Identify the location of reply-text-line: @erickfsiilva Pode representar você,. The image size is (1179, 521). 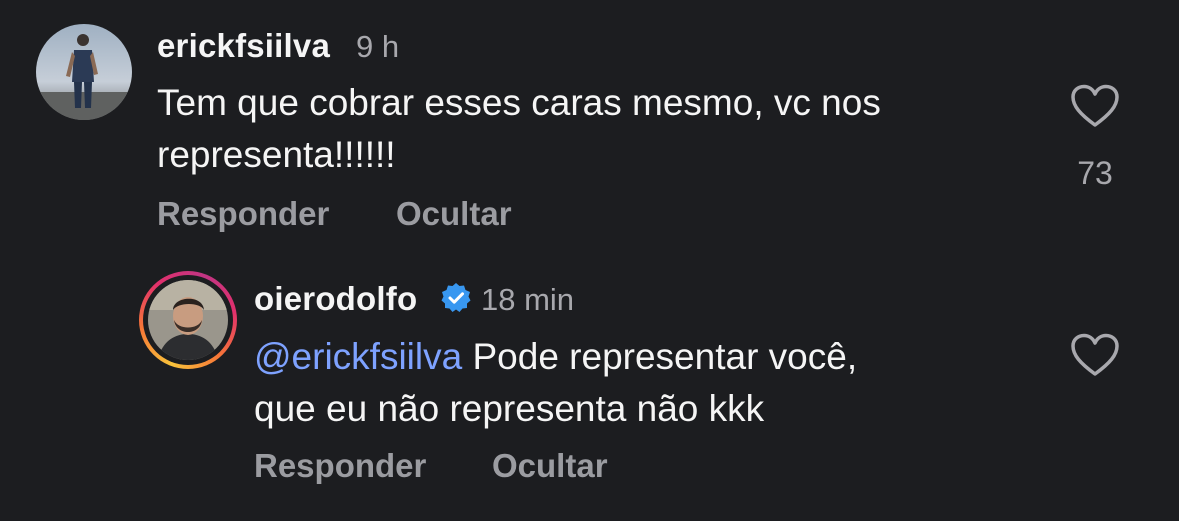
(555, 357).